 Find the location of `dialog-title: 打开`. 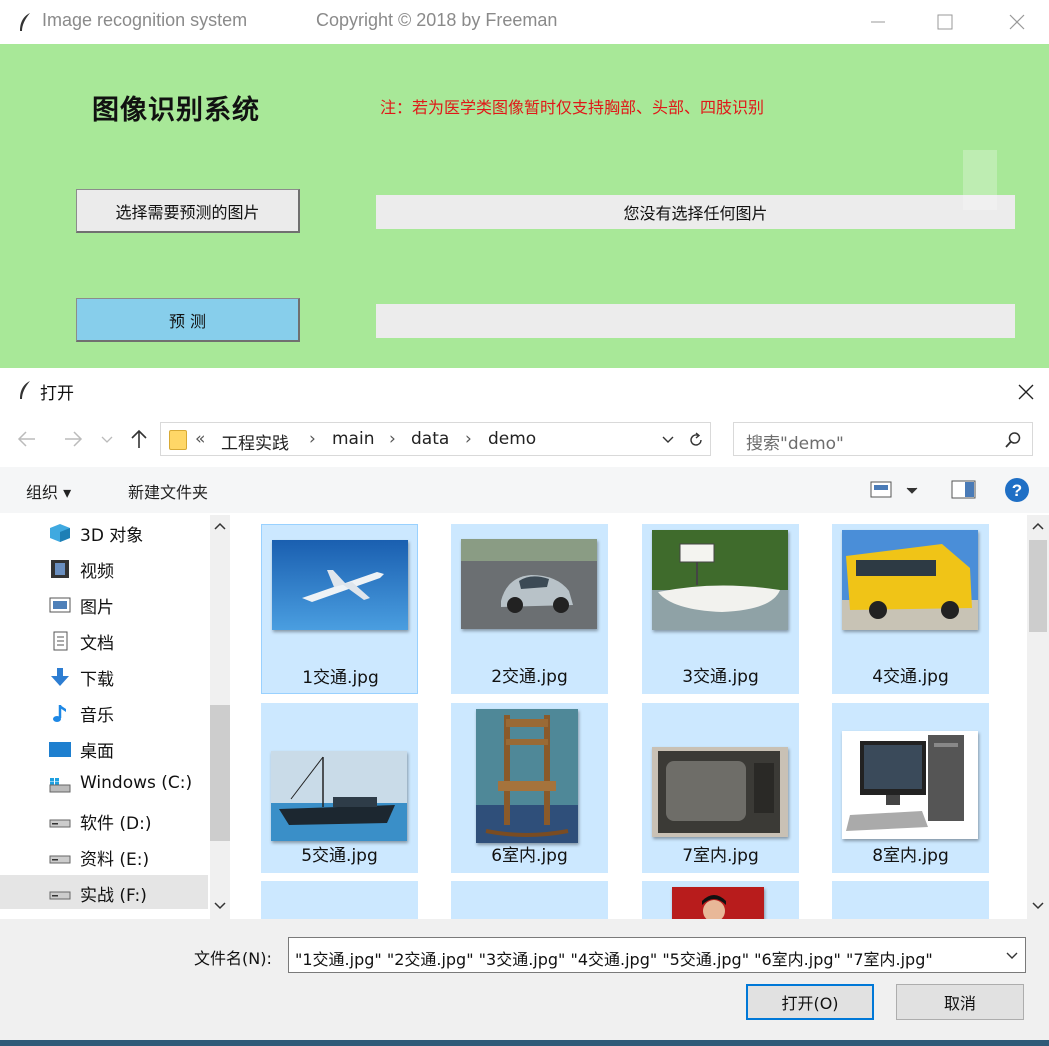

dialog-title: 打开 is located at coordinates (57, 394).